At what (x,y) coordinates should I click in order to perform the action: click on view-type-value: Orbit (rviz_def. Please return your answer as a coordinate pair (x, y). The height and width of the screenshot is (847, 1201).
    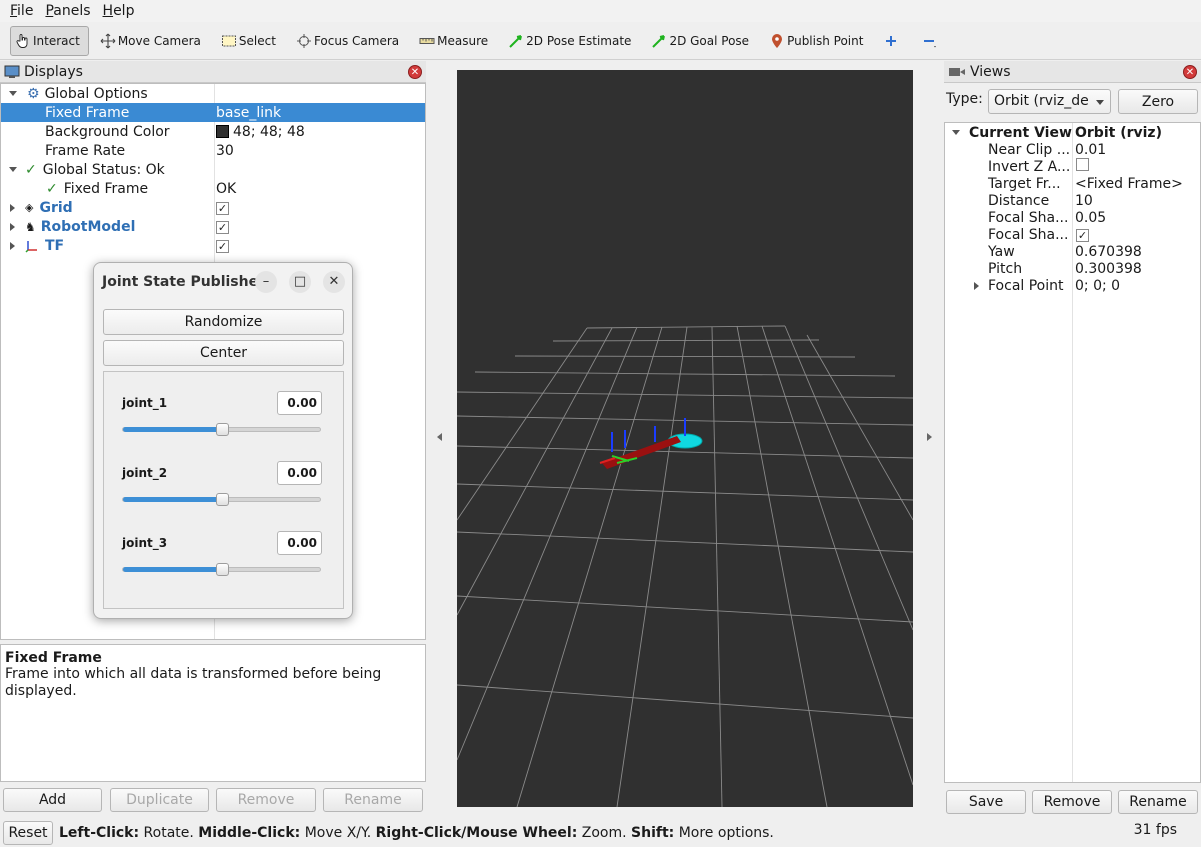
    Looking at the image, I should click on (1041, 101).